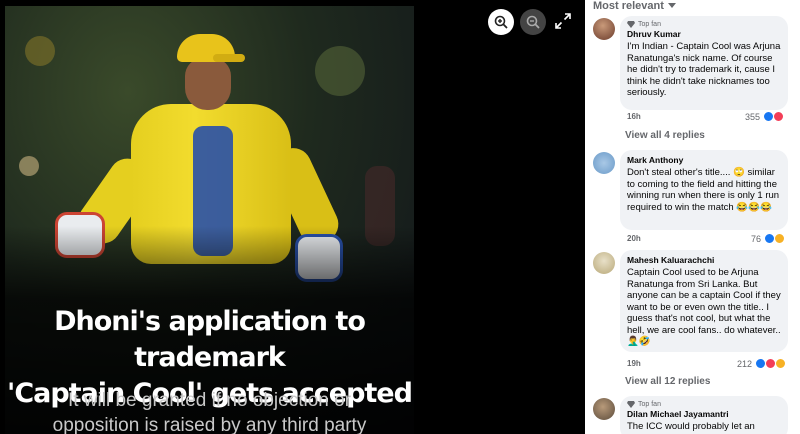 The width and height of the screenshot is (800, 434). I want to click on zoom-in-icon, so click(501, 22).